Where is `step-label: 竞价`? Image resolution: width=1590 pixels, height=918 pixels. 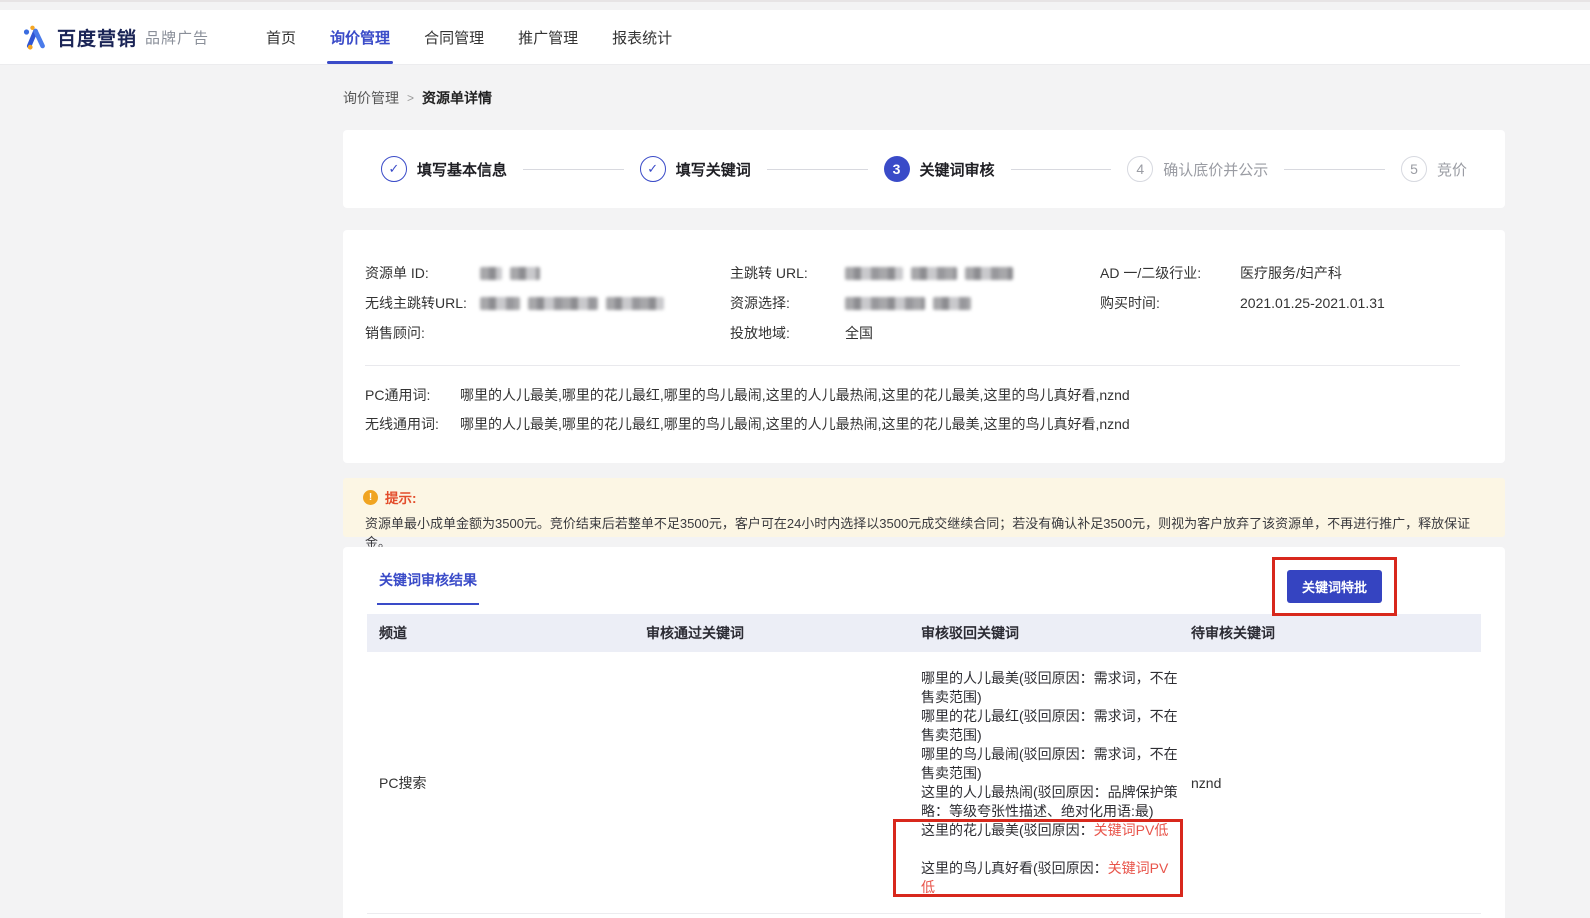 step-label: 竞价 is located at coordinates (1452, 170).